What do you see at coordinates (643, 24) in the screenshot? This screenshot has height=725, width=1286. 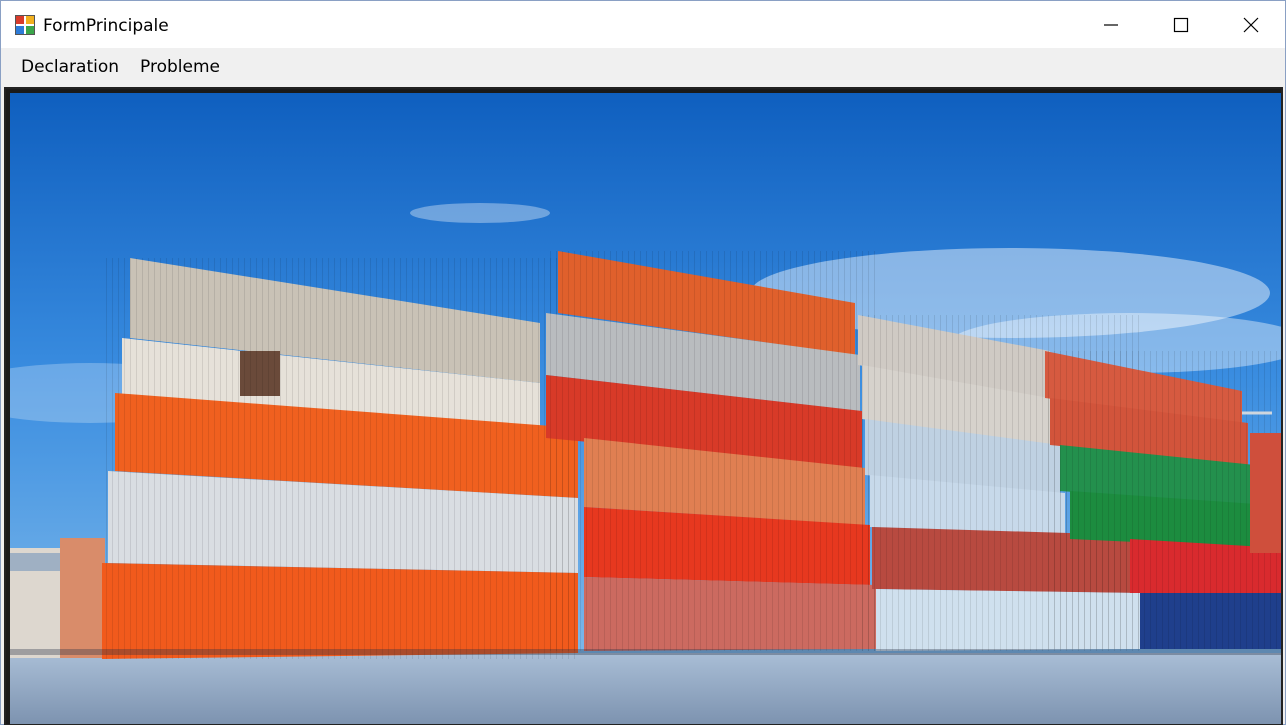 I see `title-bar: FormPrincipale` at bounding box center [643, 24].